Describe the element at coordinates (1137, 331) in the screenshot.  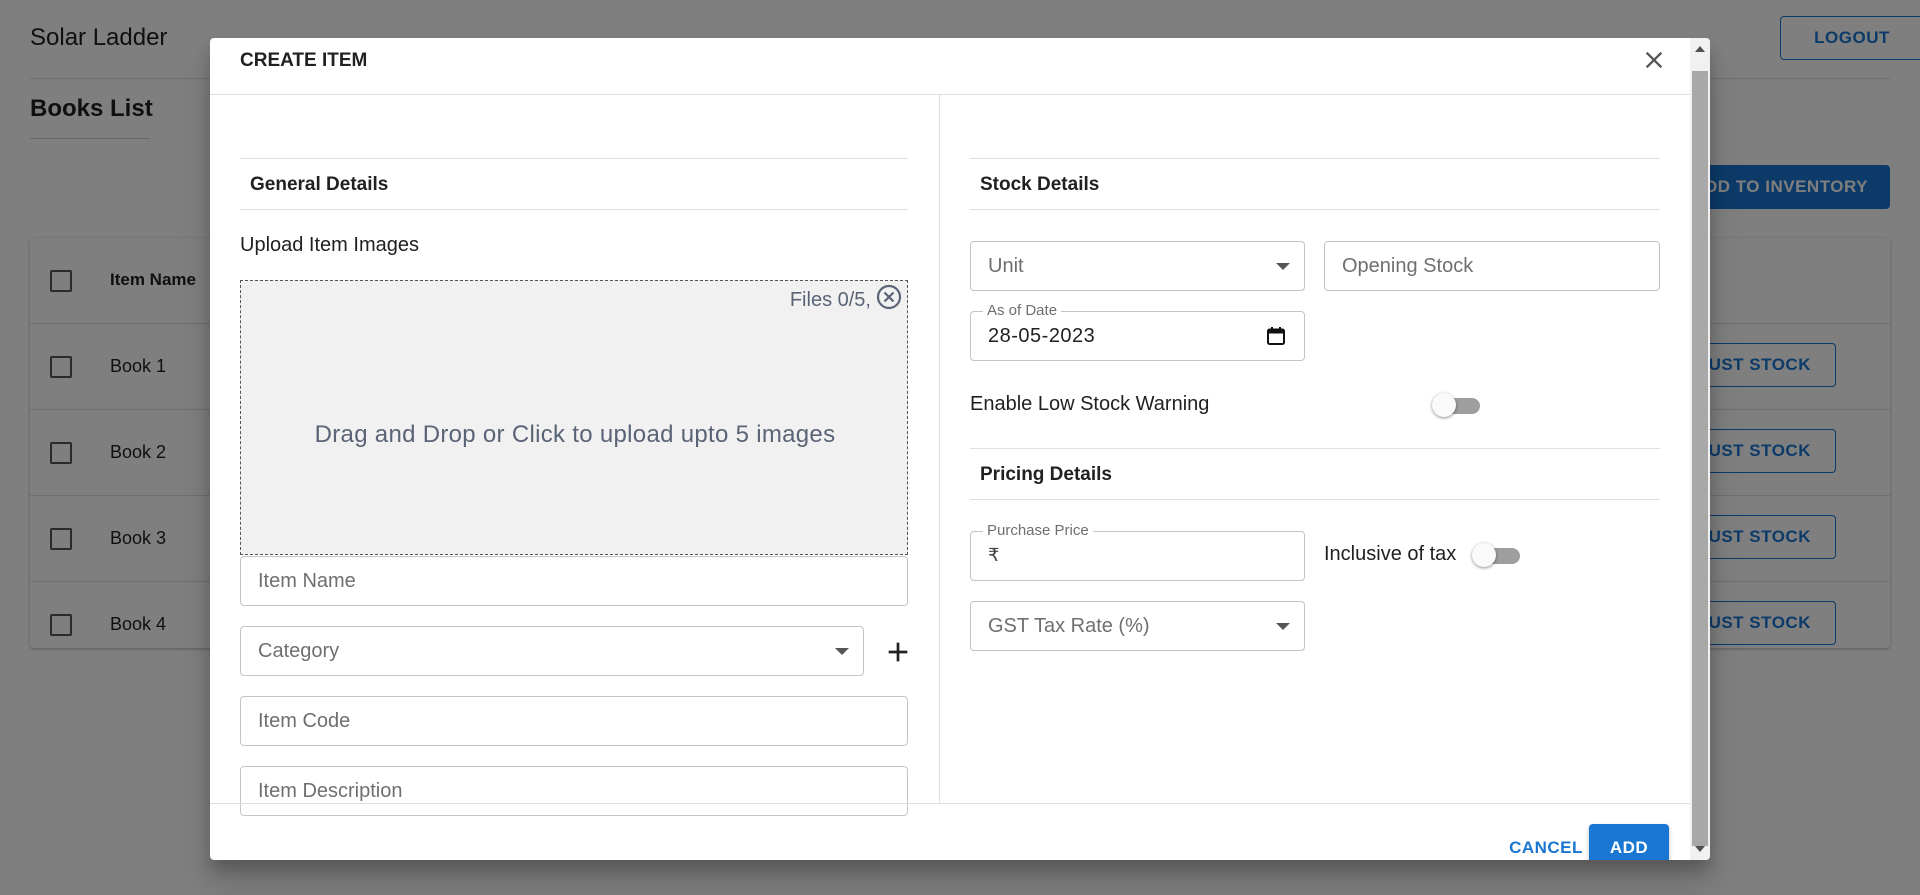
I see `as-of-date-field: As of Date 28-05-2023` at that location.